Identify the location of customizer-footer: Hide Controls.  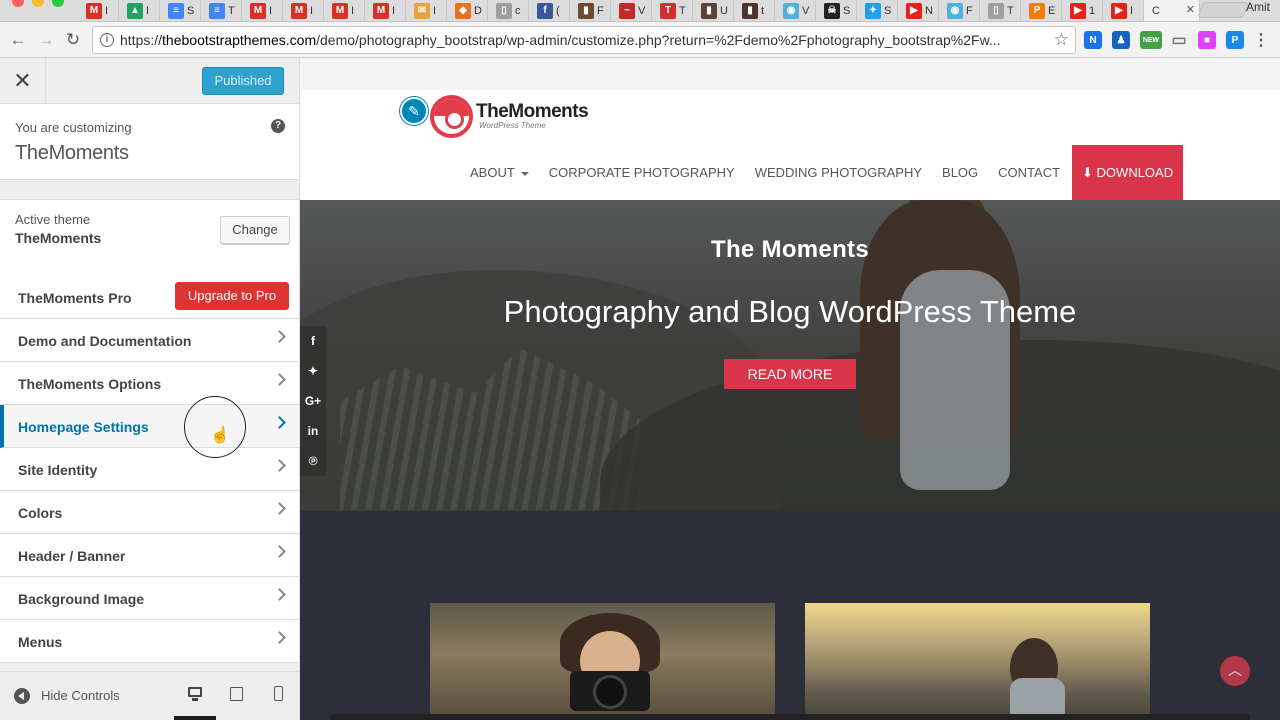
(149, 695).